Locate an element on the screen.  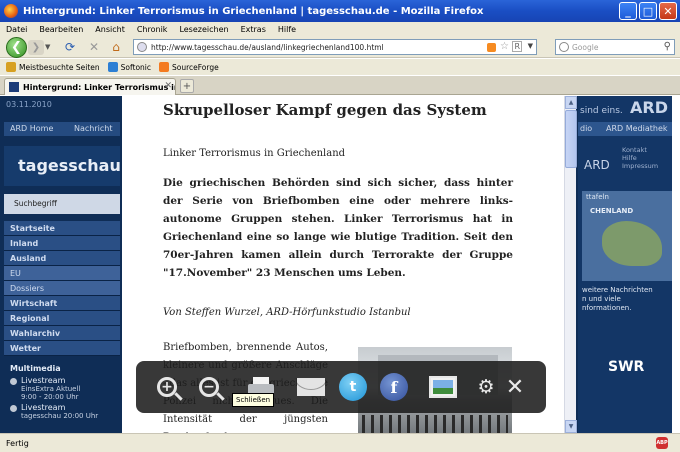
article-kicker: Linker Terrorismus in Griechenland is located at coordinates (254, 153).